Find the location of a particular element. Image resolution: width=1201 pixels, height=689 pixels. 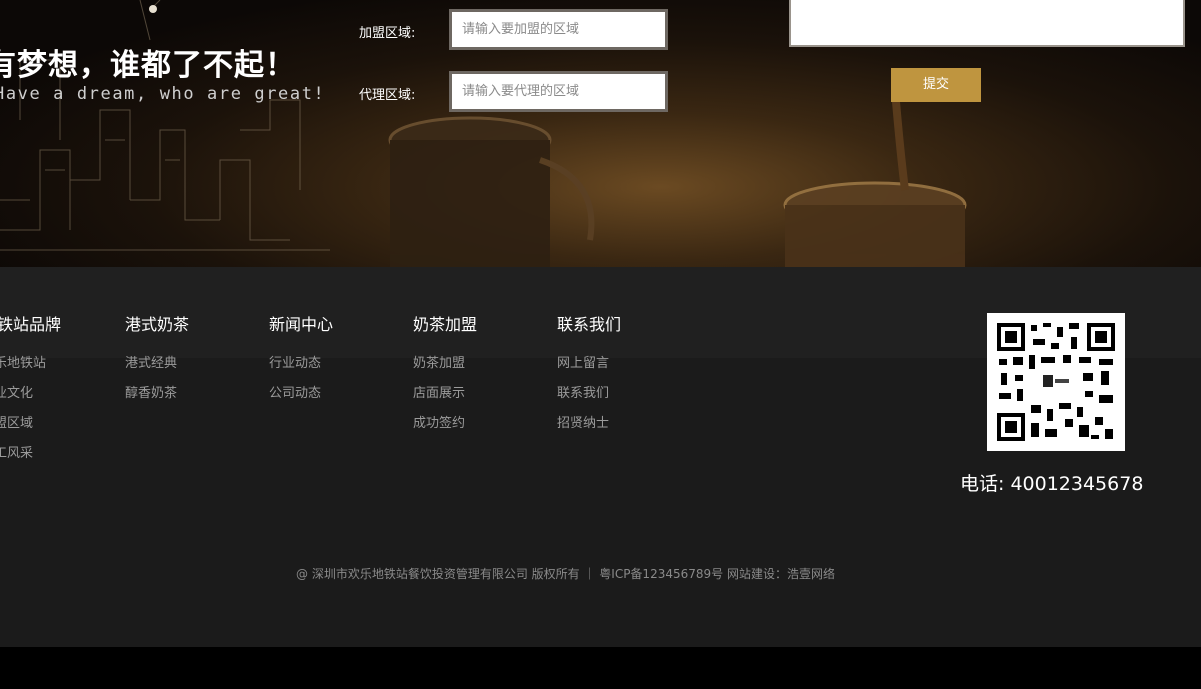

message-textarea is located at coordinates (987, 23).